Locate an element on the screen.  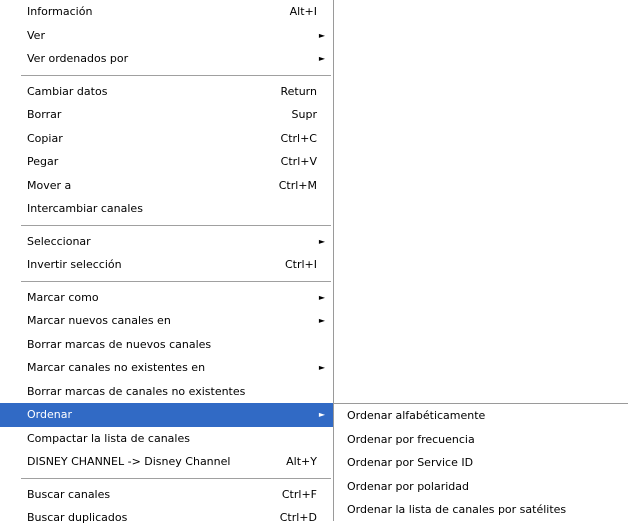
menu-item-label: Borrar marcas de canales no existentes is located at coordinates (136, 391).